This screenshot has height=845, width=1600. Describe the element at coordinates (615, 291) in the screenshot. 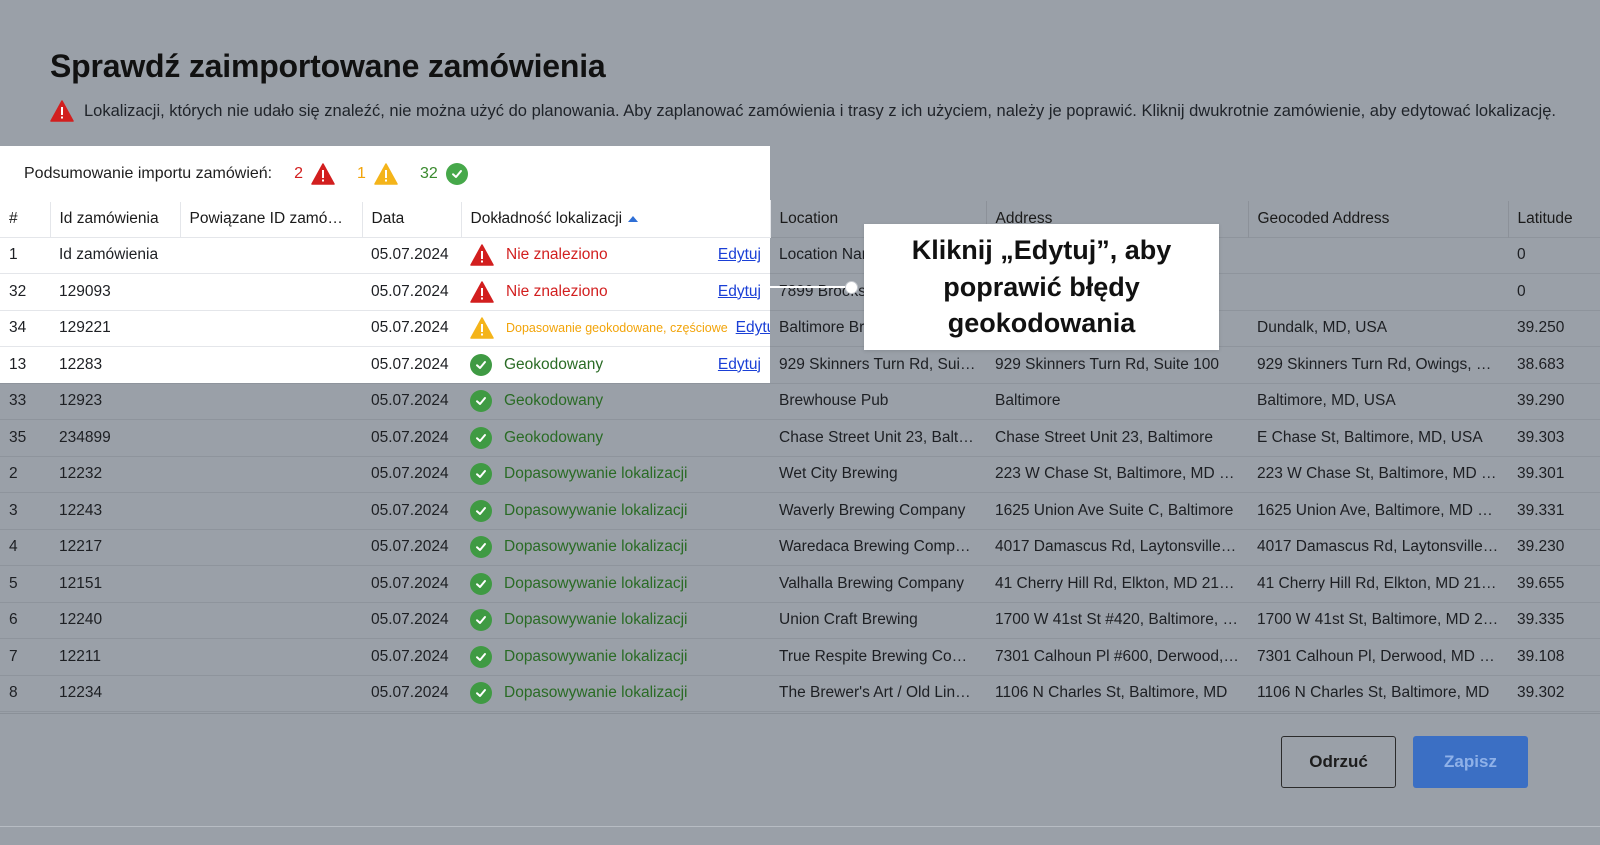

I see `cell-accuracy: Nie znaleziono Edytuj` at that location.